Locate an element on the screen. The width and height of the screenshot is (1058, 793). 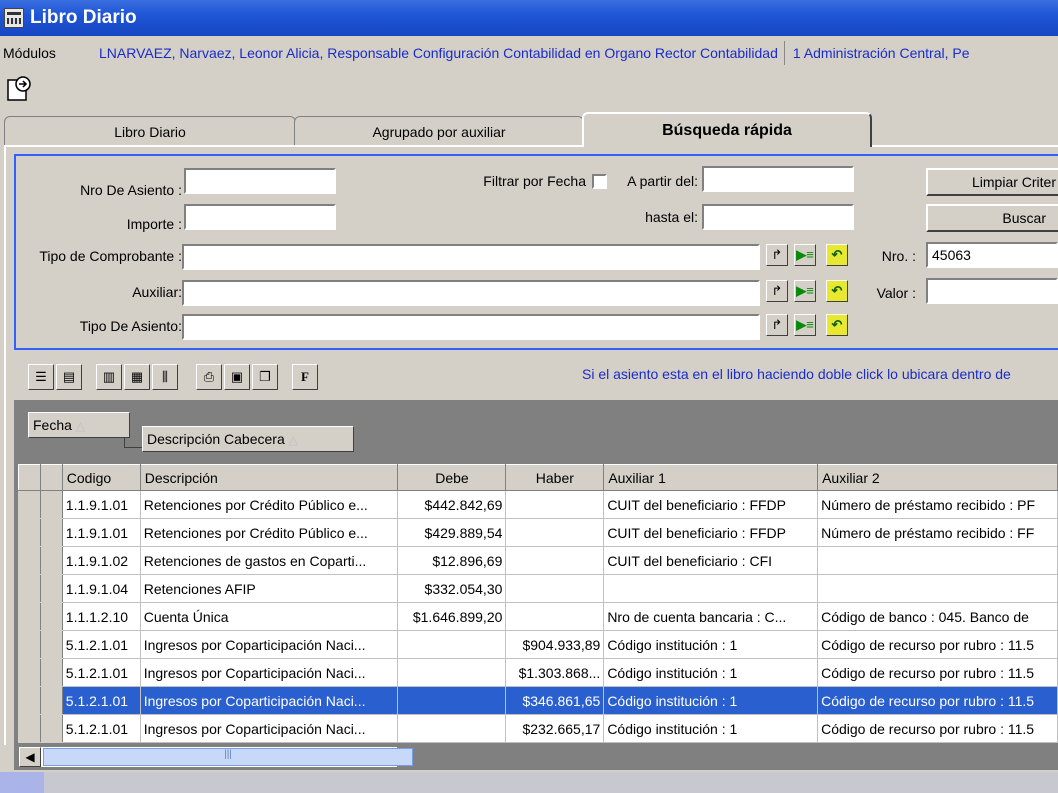
tab-busqueda-rapida: Búsqueda rápida is located at coordinates (727, 129).